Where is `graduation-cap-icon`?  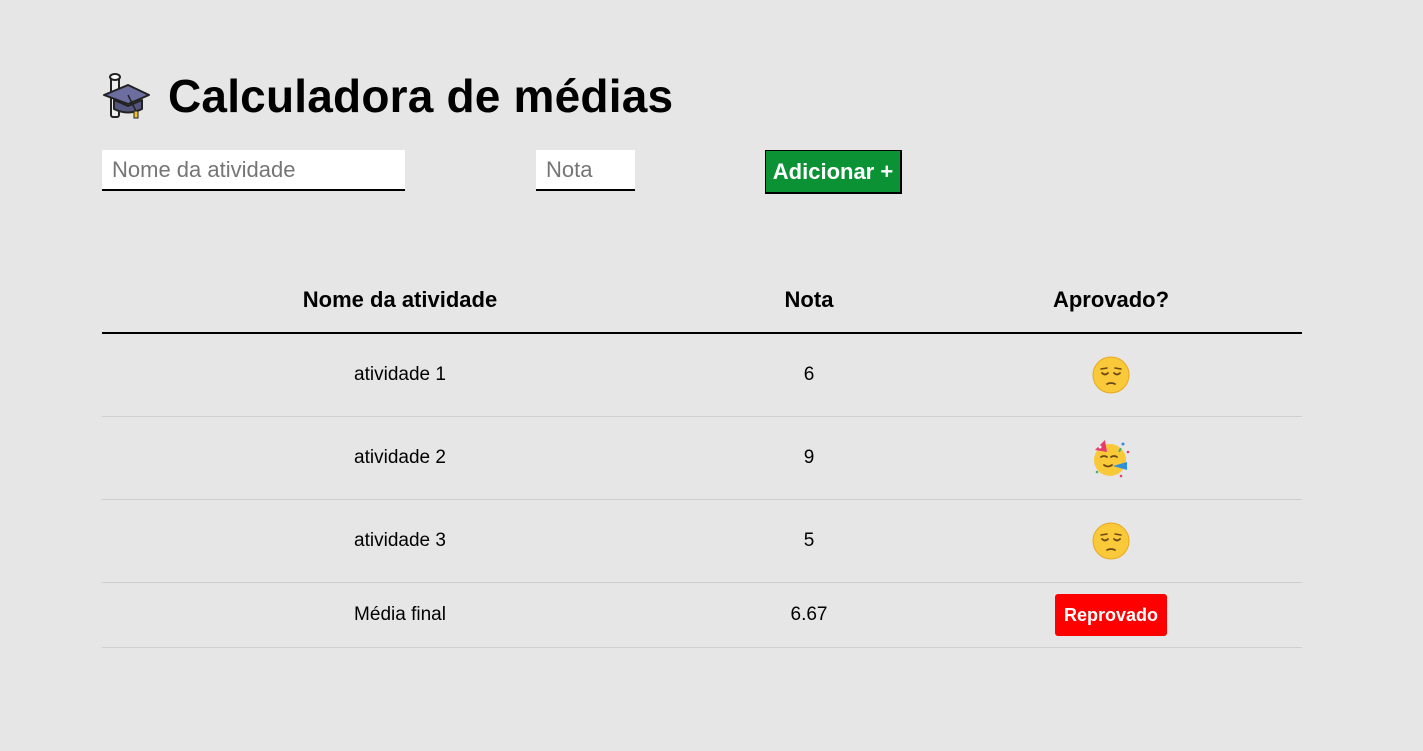 graduation-cap-icon is located at coordinates (126, 96).